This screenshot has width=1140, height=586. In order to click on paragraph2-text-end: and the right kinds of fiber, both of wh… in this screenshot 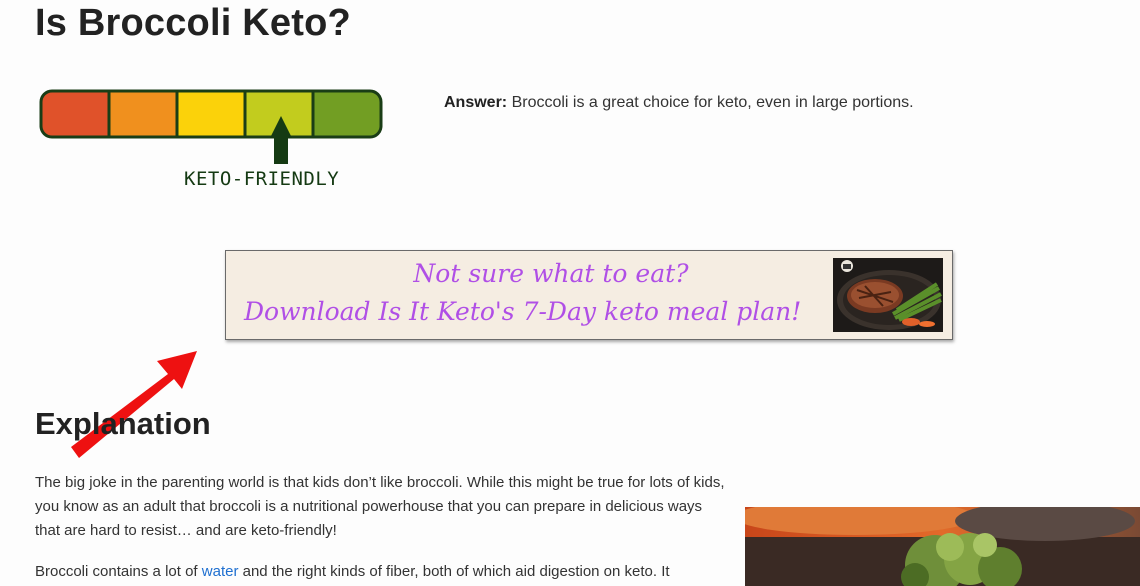, I will do `click(454, 571)`.